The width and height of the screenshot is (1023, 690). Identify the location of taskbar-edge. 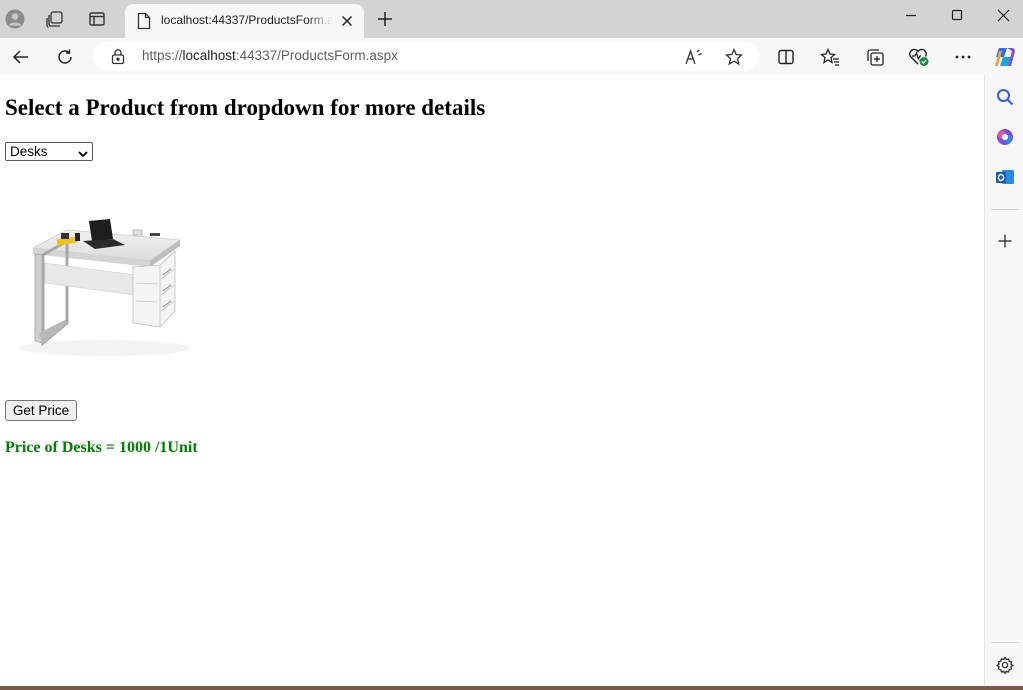
(511, 688).